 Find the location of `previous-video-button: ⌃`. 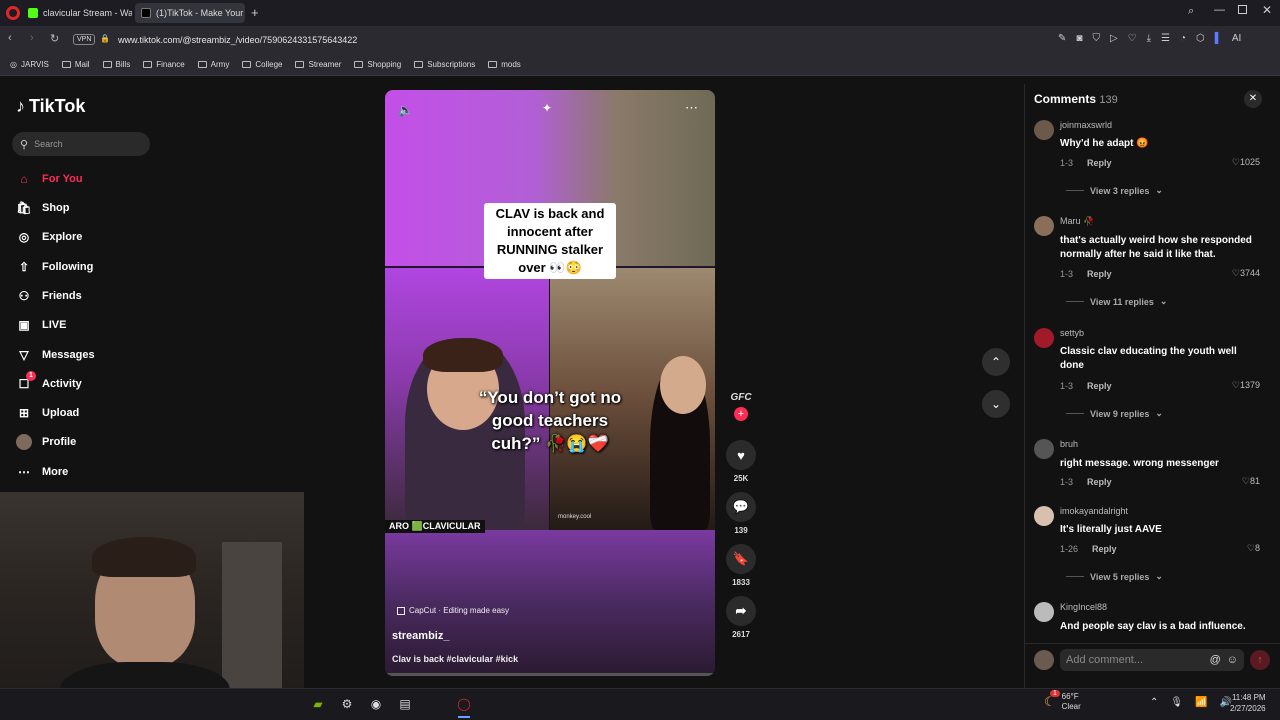

previous-video-button: ⌃ is located at coordinates (996, 362).